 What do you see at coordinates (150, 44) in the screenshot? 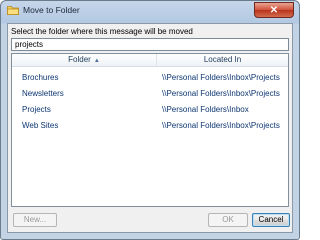
I see `search-input: projects` at bounding box center [150, 44].